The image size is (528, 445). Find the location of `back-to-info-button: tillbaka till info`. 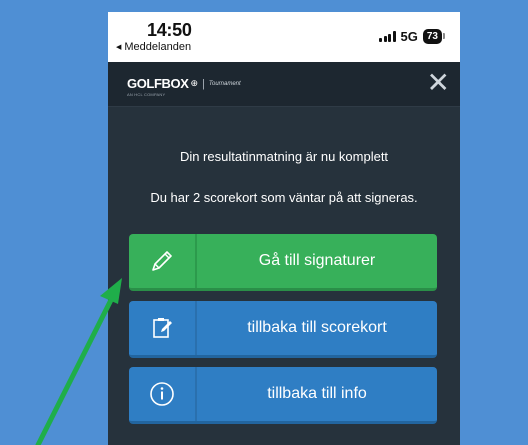

back-to-info-button: tillbaka till info is located at coordinates (283, 395).